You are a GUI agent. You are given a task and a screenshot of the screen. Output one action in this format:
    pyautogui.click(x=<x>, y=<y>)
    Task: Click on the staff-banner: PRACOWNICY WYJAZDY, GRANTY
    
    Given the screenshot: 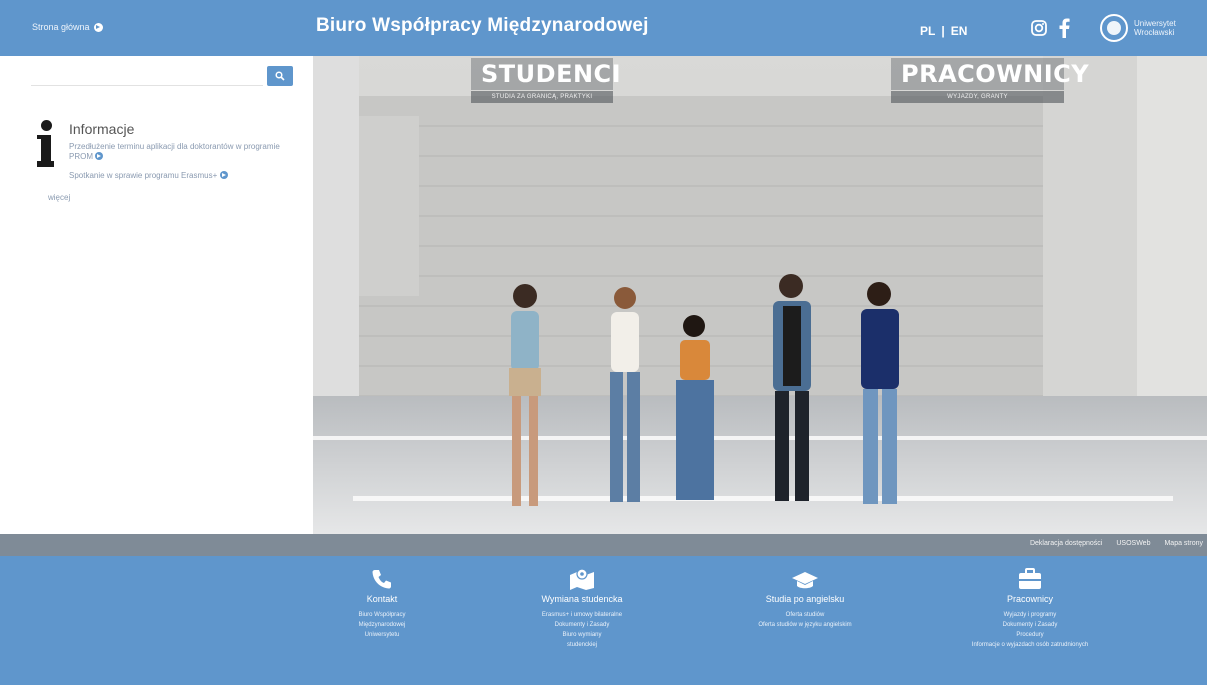 What is the action you would take?
    pyautogui.click(x=990, y=80)
    